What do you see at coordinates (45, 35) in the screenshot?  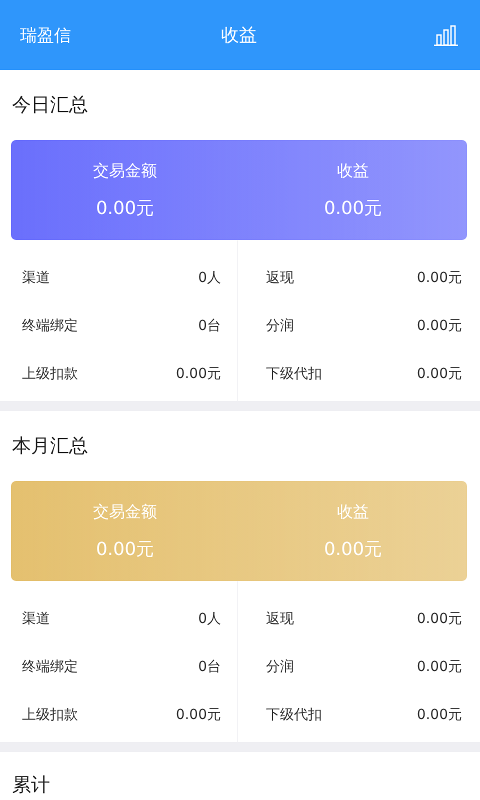 I see `app-name: 瑞盈信` at bounding box center [45, 35].